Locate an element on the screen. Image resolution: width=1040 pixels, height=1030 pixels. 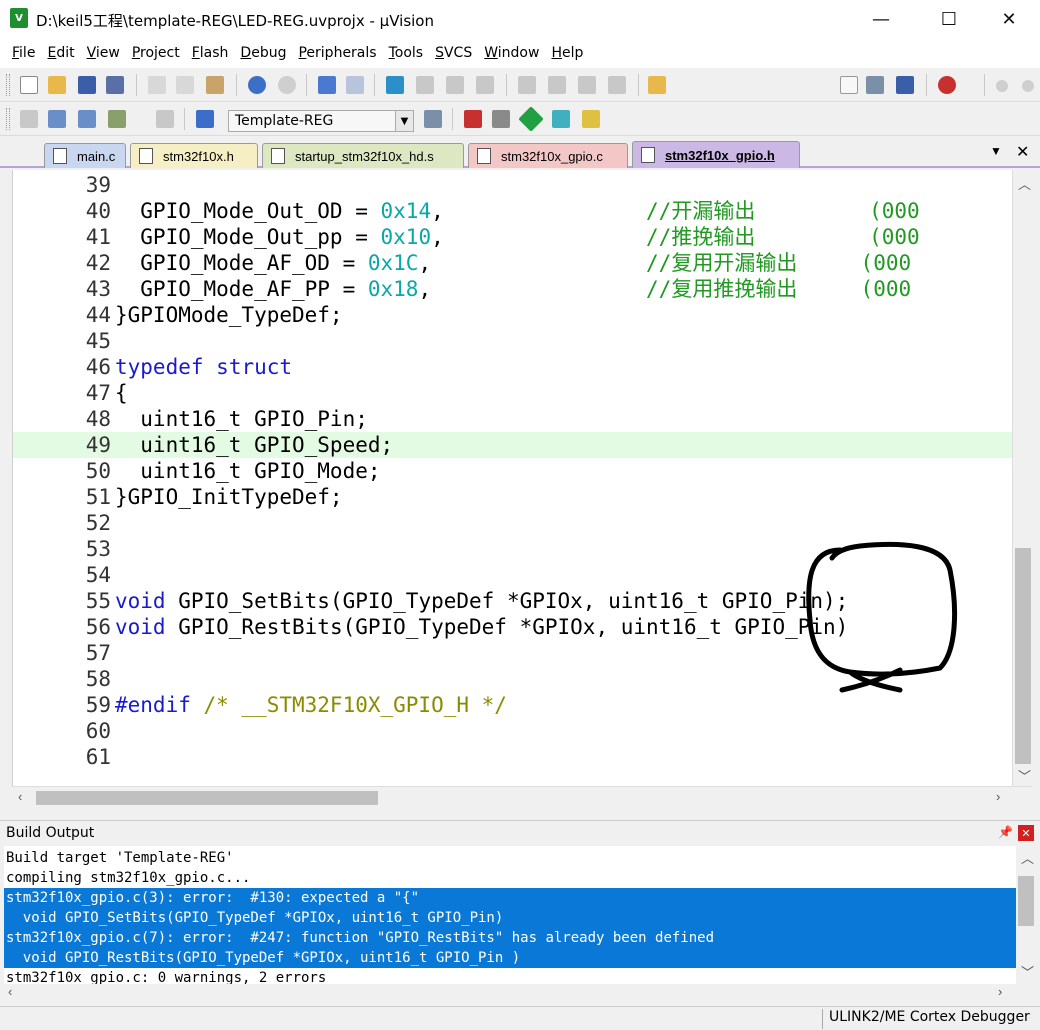
new-file-icon is located at coordinates (29, 85).